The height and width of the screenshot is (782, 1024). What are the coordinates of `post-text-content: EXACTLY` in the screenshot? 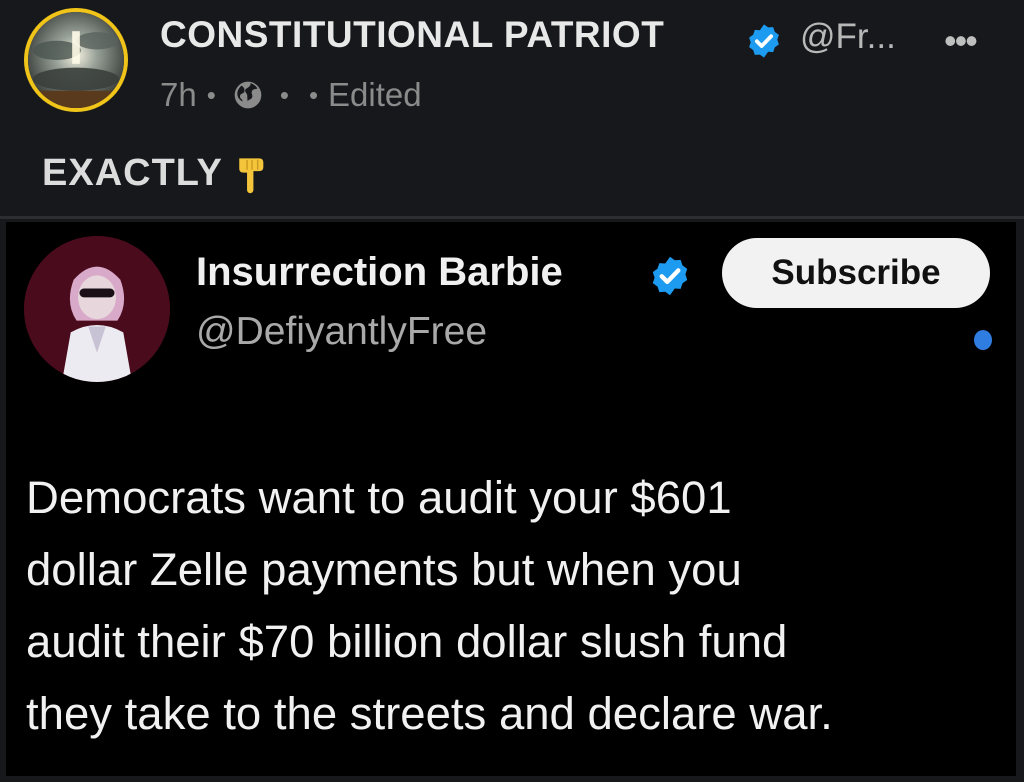 It's located at (132, 173).